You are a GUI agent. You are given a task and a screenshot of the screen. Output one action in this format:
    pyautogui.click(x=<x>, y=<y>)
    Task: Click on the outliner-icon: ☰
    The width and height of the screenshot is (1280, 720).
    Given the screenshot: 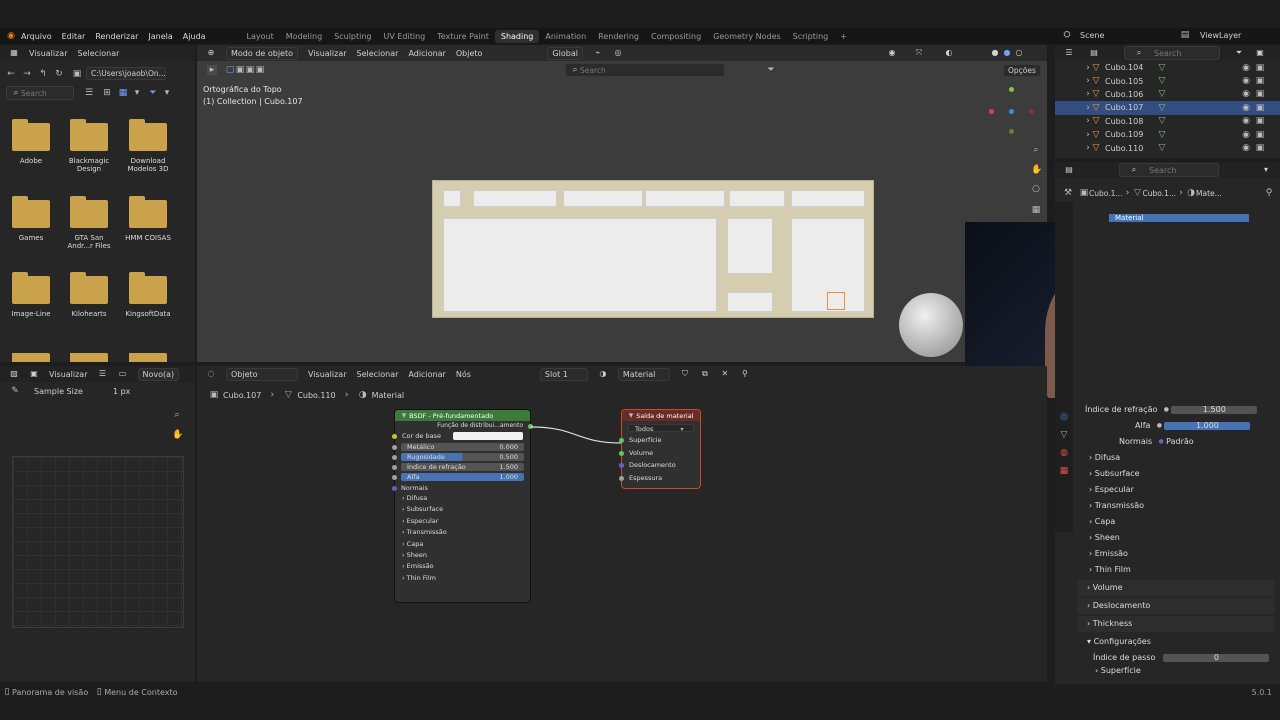 What is the action you would take?
    pyautogui.click(x=1069, y=53)
    